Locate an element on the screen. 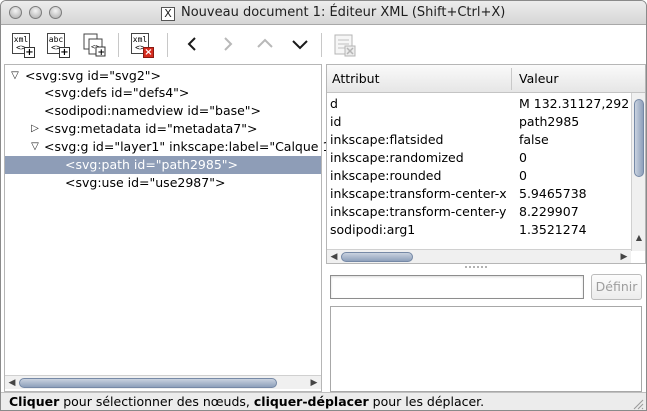 This screenshot has width=647, height=411. attribute-name: inkscape:rounded is located at coordinates (386, 175).